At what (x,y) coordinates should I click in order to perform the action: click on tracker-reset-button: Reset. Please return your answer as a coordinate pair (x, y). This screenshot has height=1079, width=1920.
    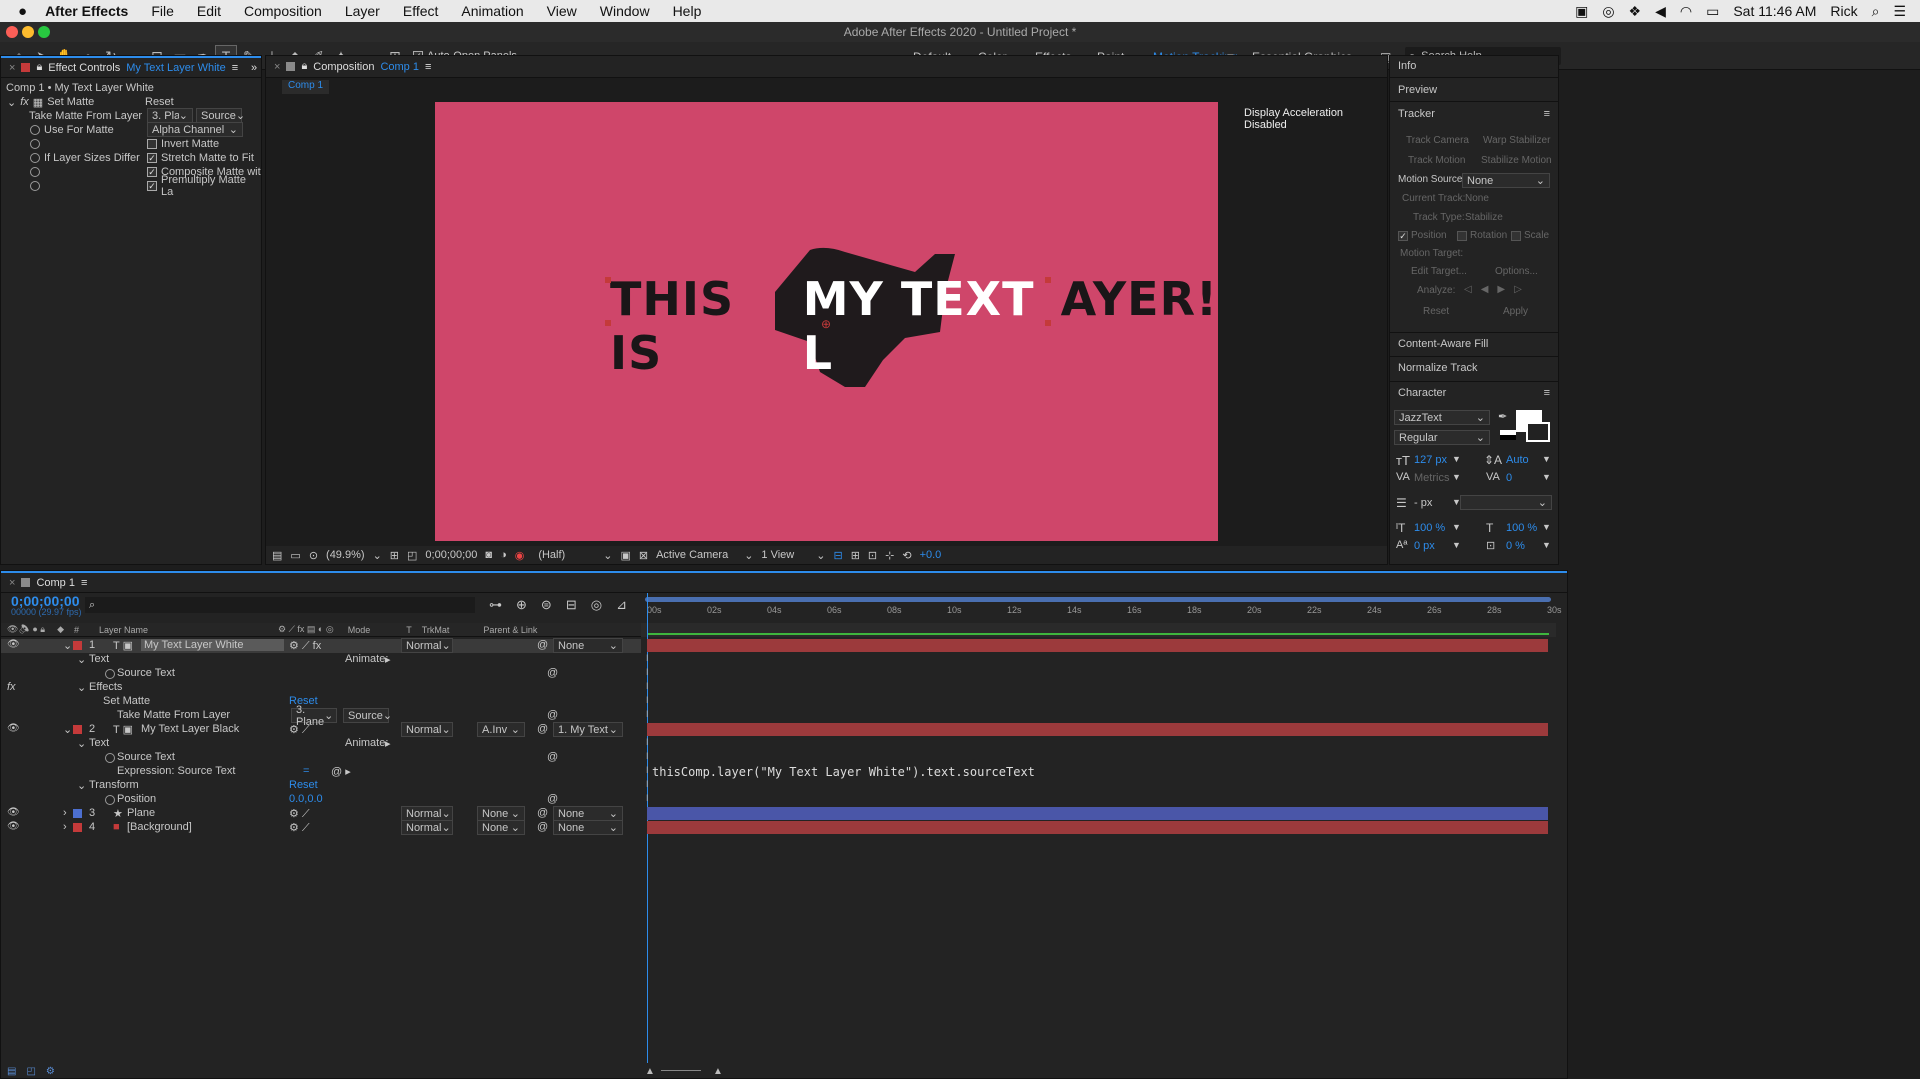
    Looking at the image, I should click on (1436, 311).